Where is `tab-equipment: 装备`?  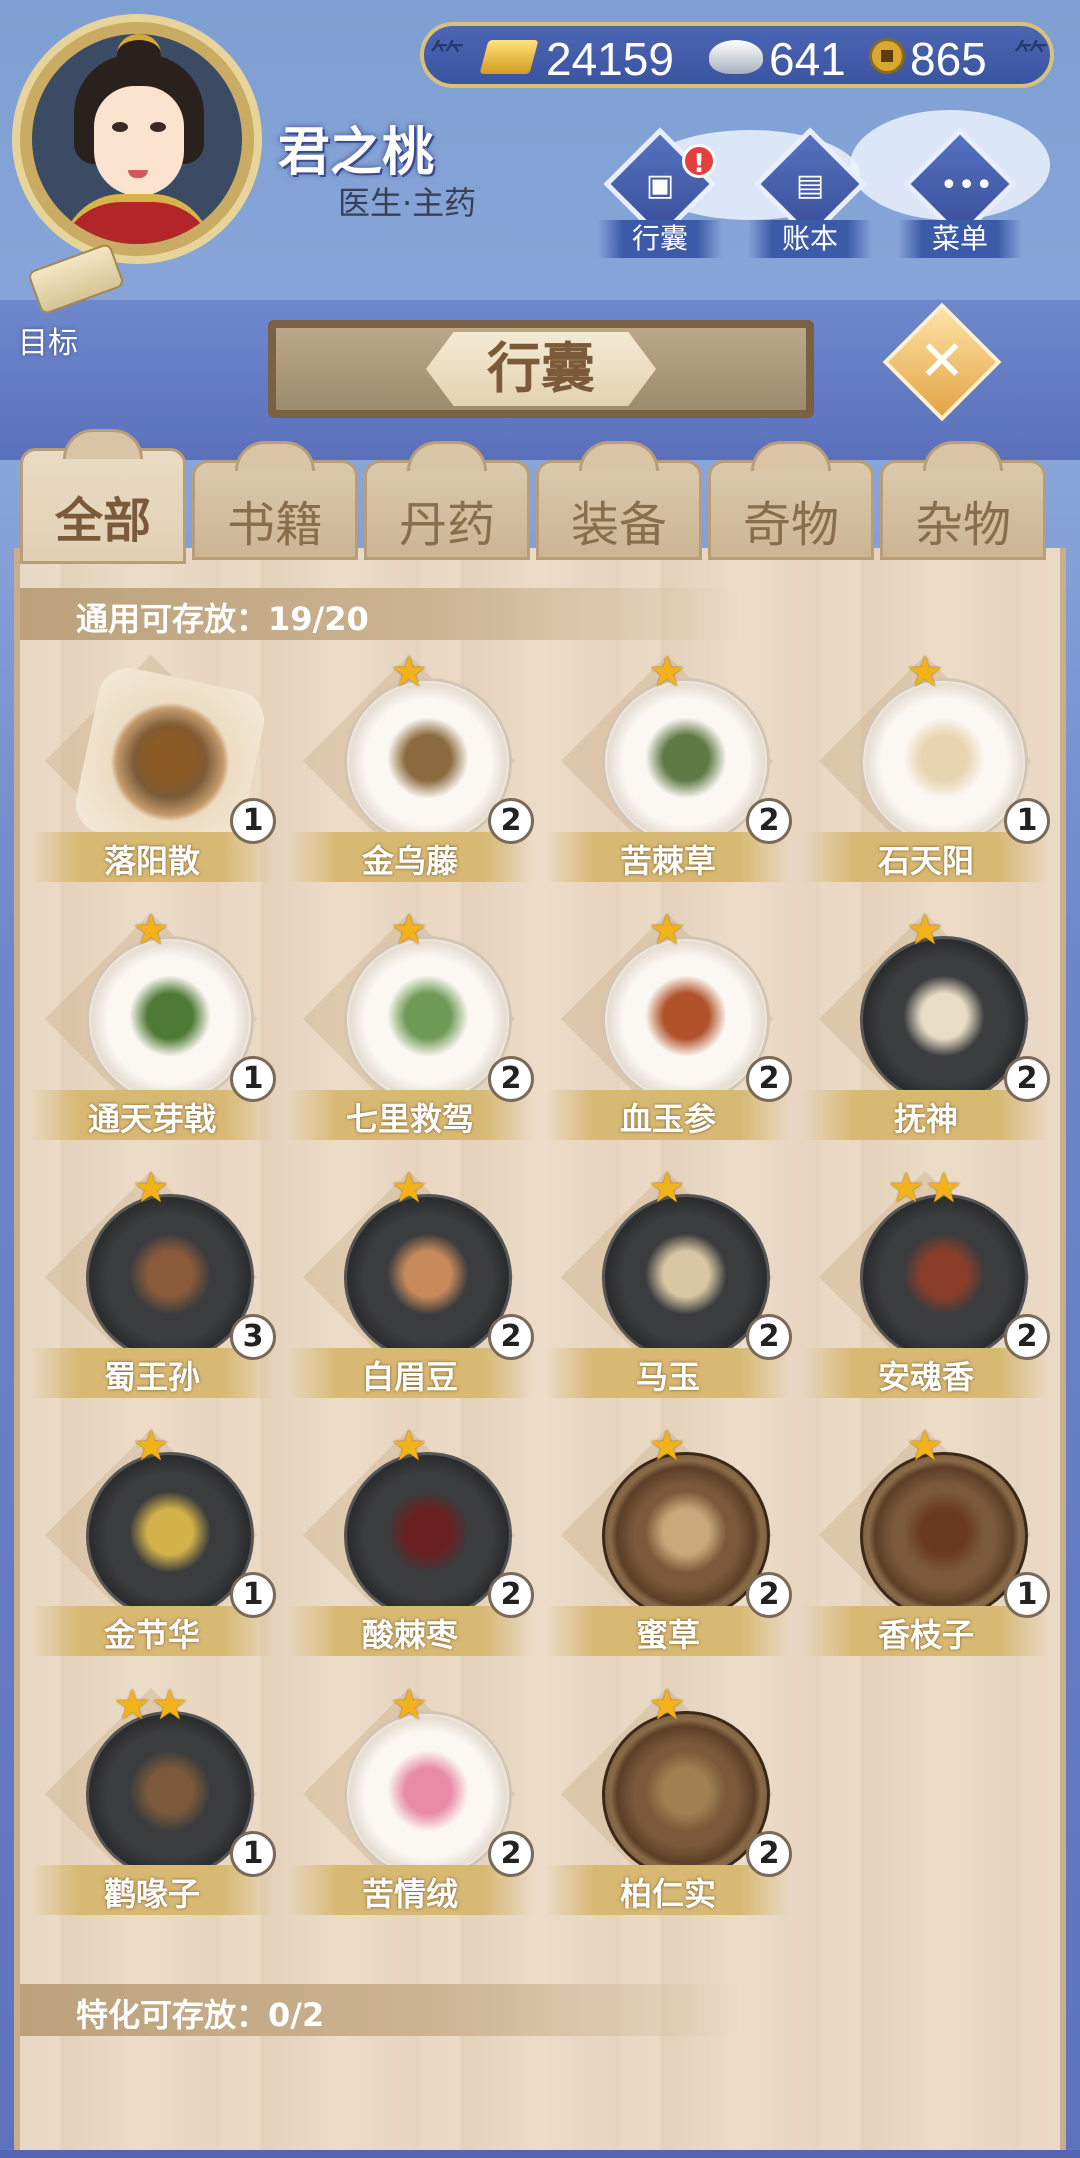 tab-equipment: 装备 is located at coordinates (619, 500).